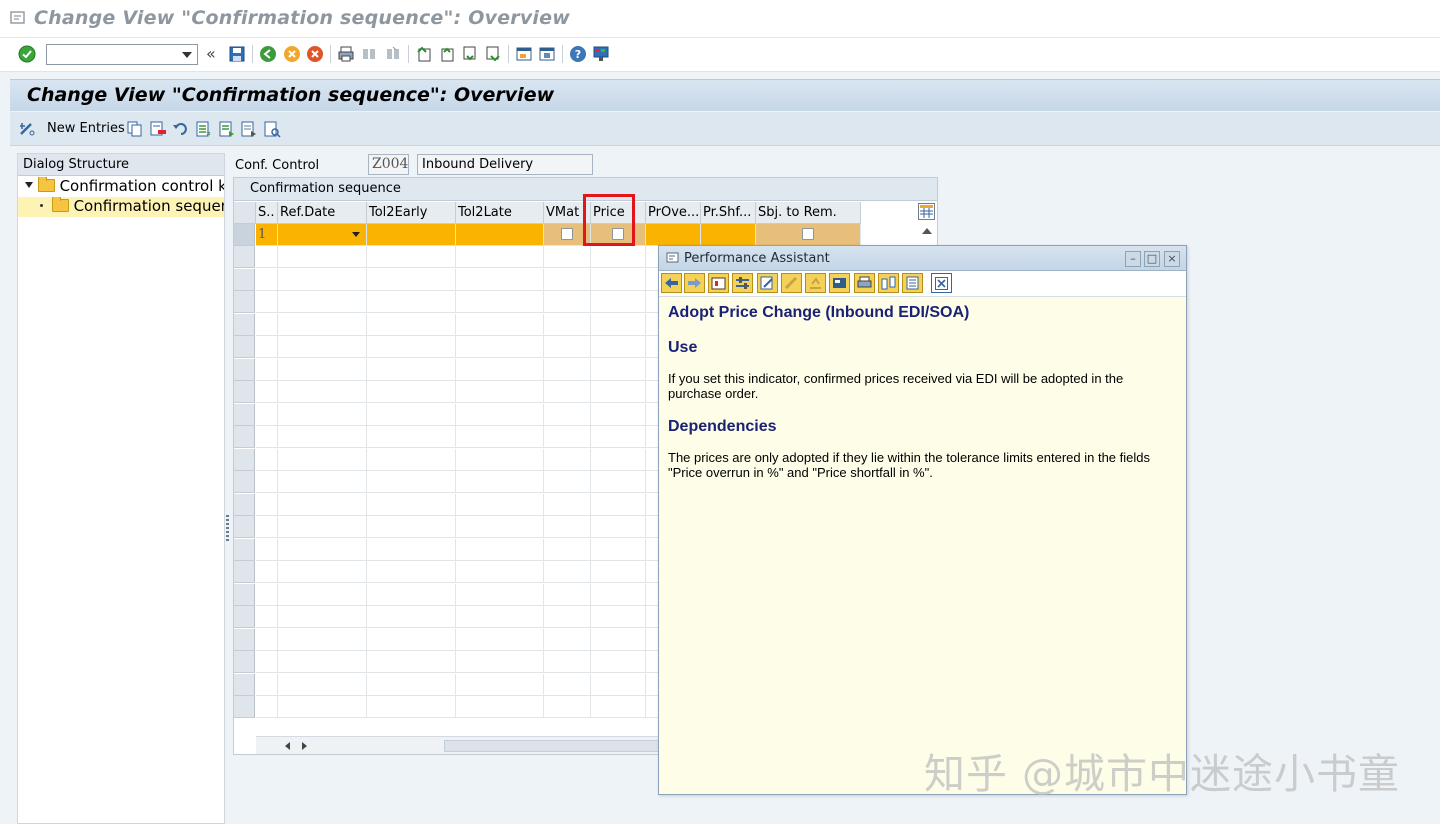 The image size is (1440, 824). I want to click on scroll-left-icon, so click(287, 746).